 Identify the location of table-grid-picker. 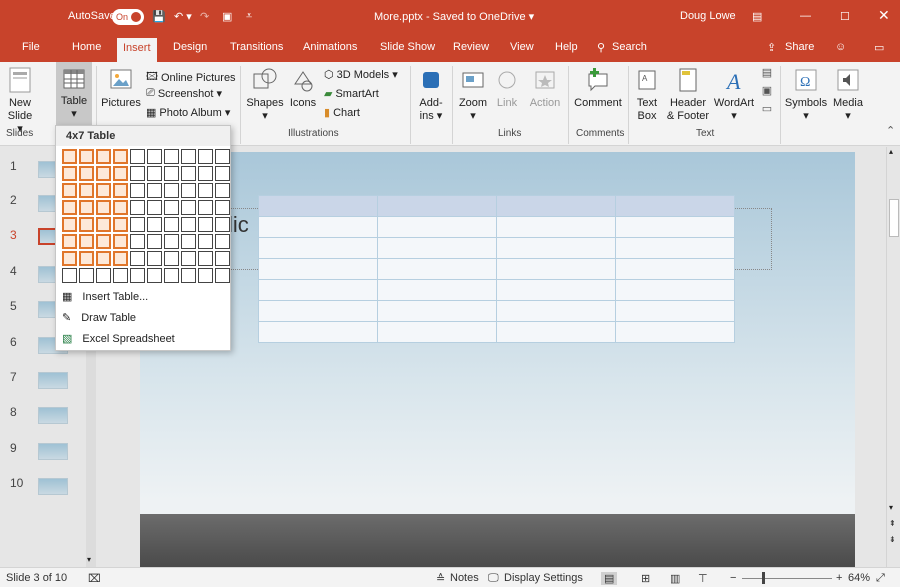
(146, 216).